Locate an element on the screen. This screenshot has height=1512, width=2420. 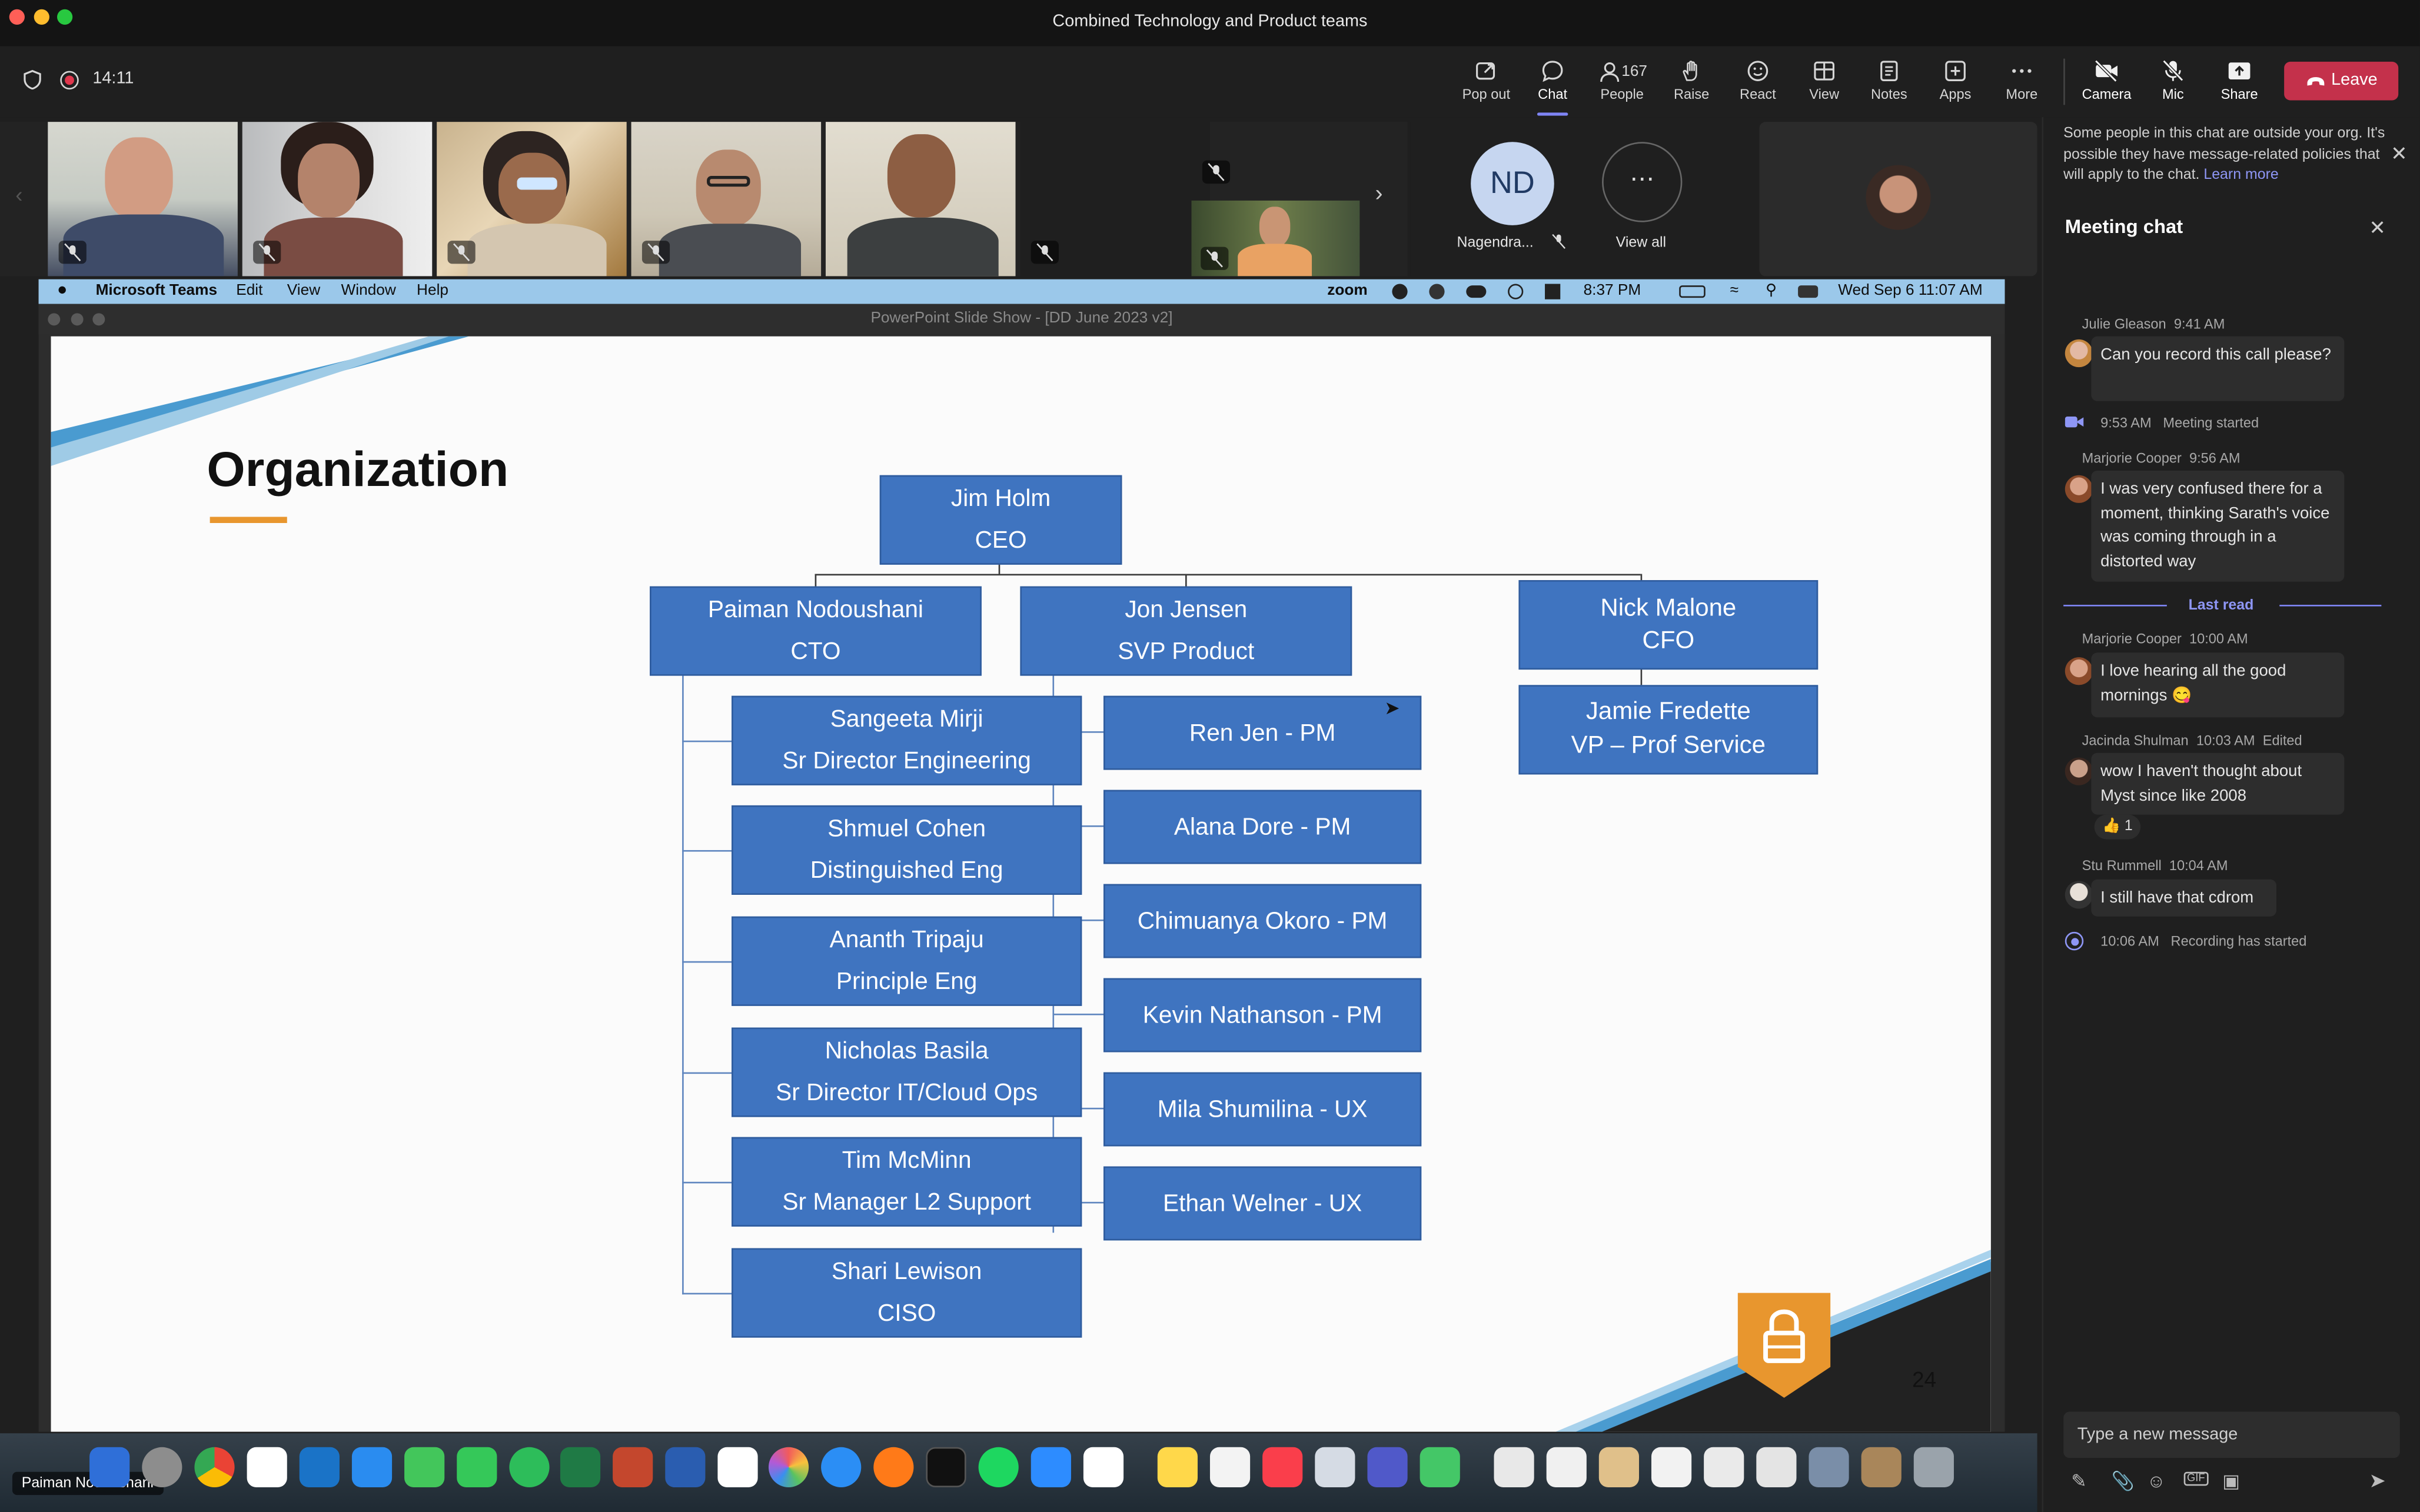
message-meta: Marjorie Cooper 10:00 AM is located at coordinates (2165, 639).